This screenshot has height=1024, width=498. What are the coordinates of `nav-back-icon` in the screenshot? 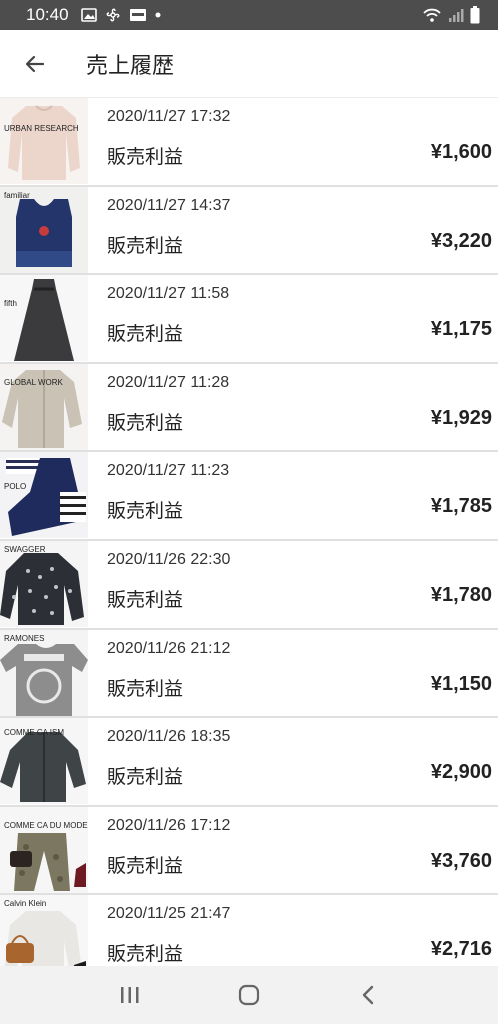 It's located at (368, 995).